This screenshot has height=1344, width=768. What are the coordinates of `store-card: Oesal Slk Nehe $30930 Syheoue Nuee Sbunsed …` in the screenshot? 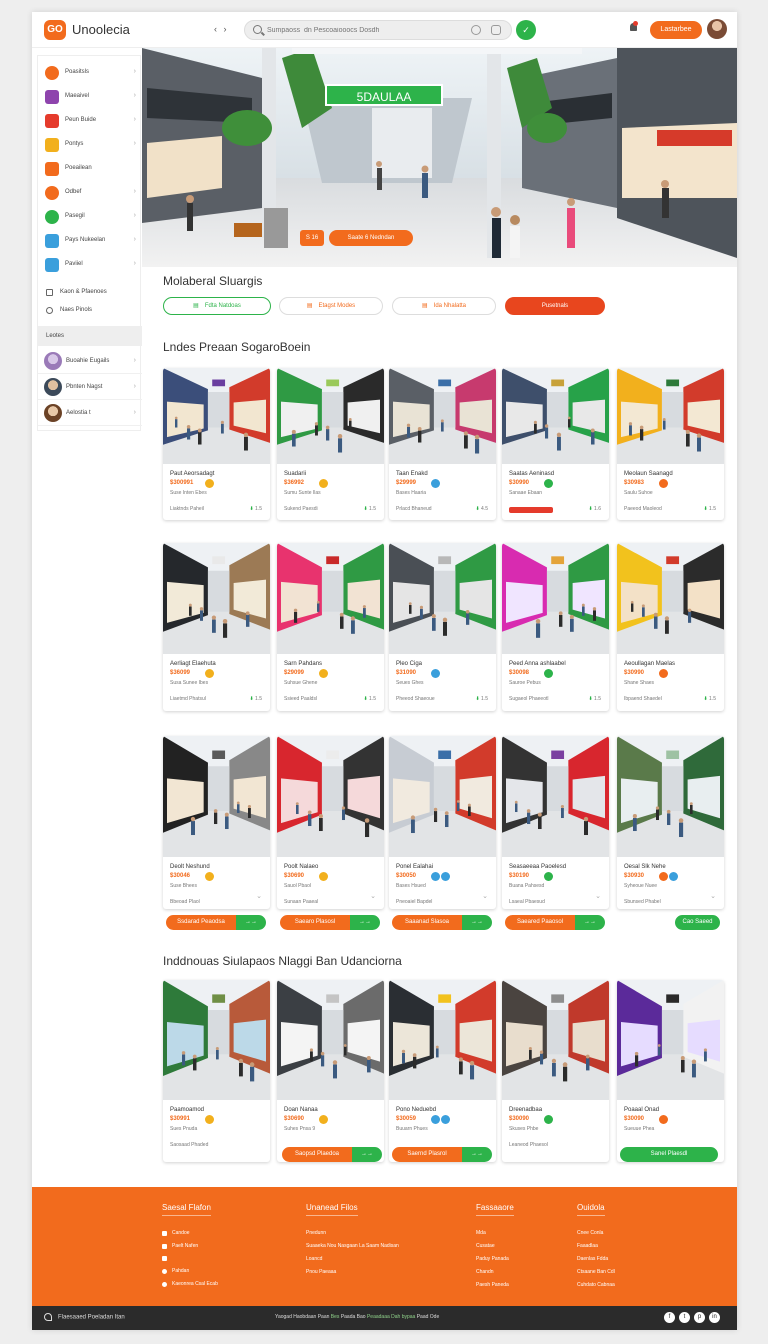 It's located at (670, 822).